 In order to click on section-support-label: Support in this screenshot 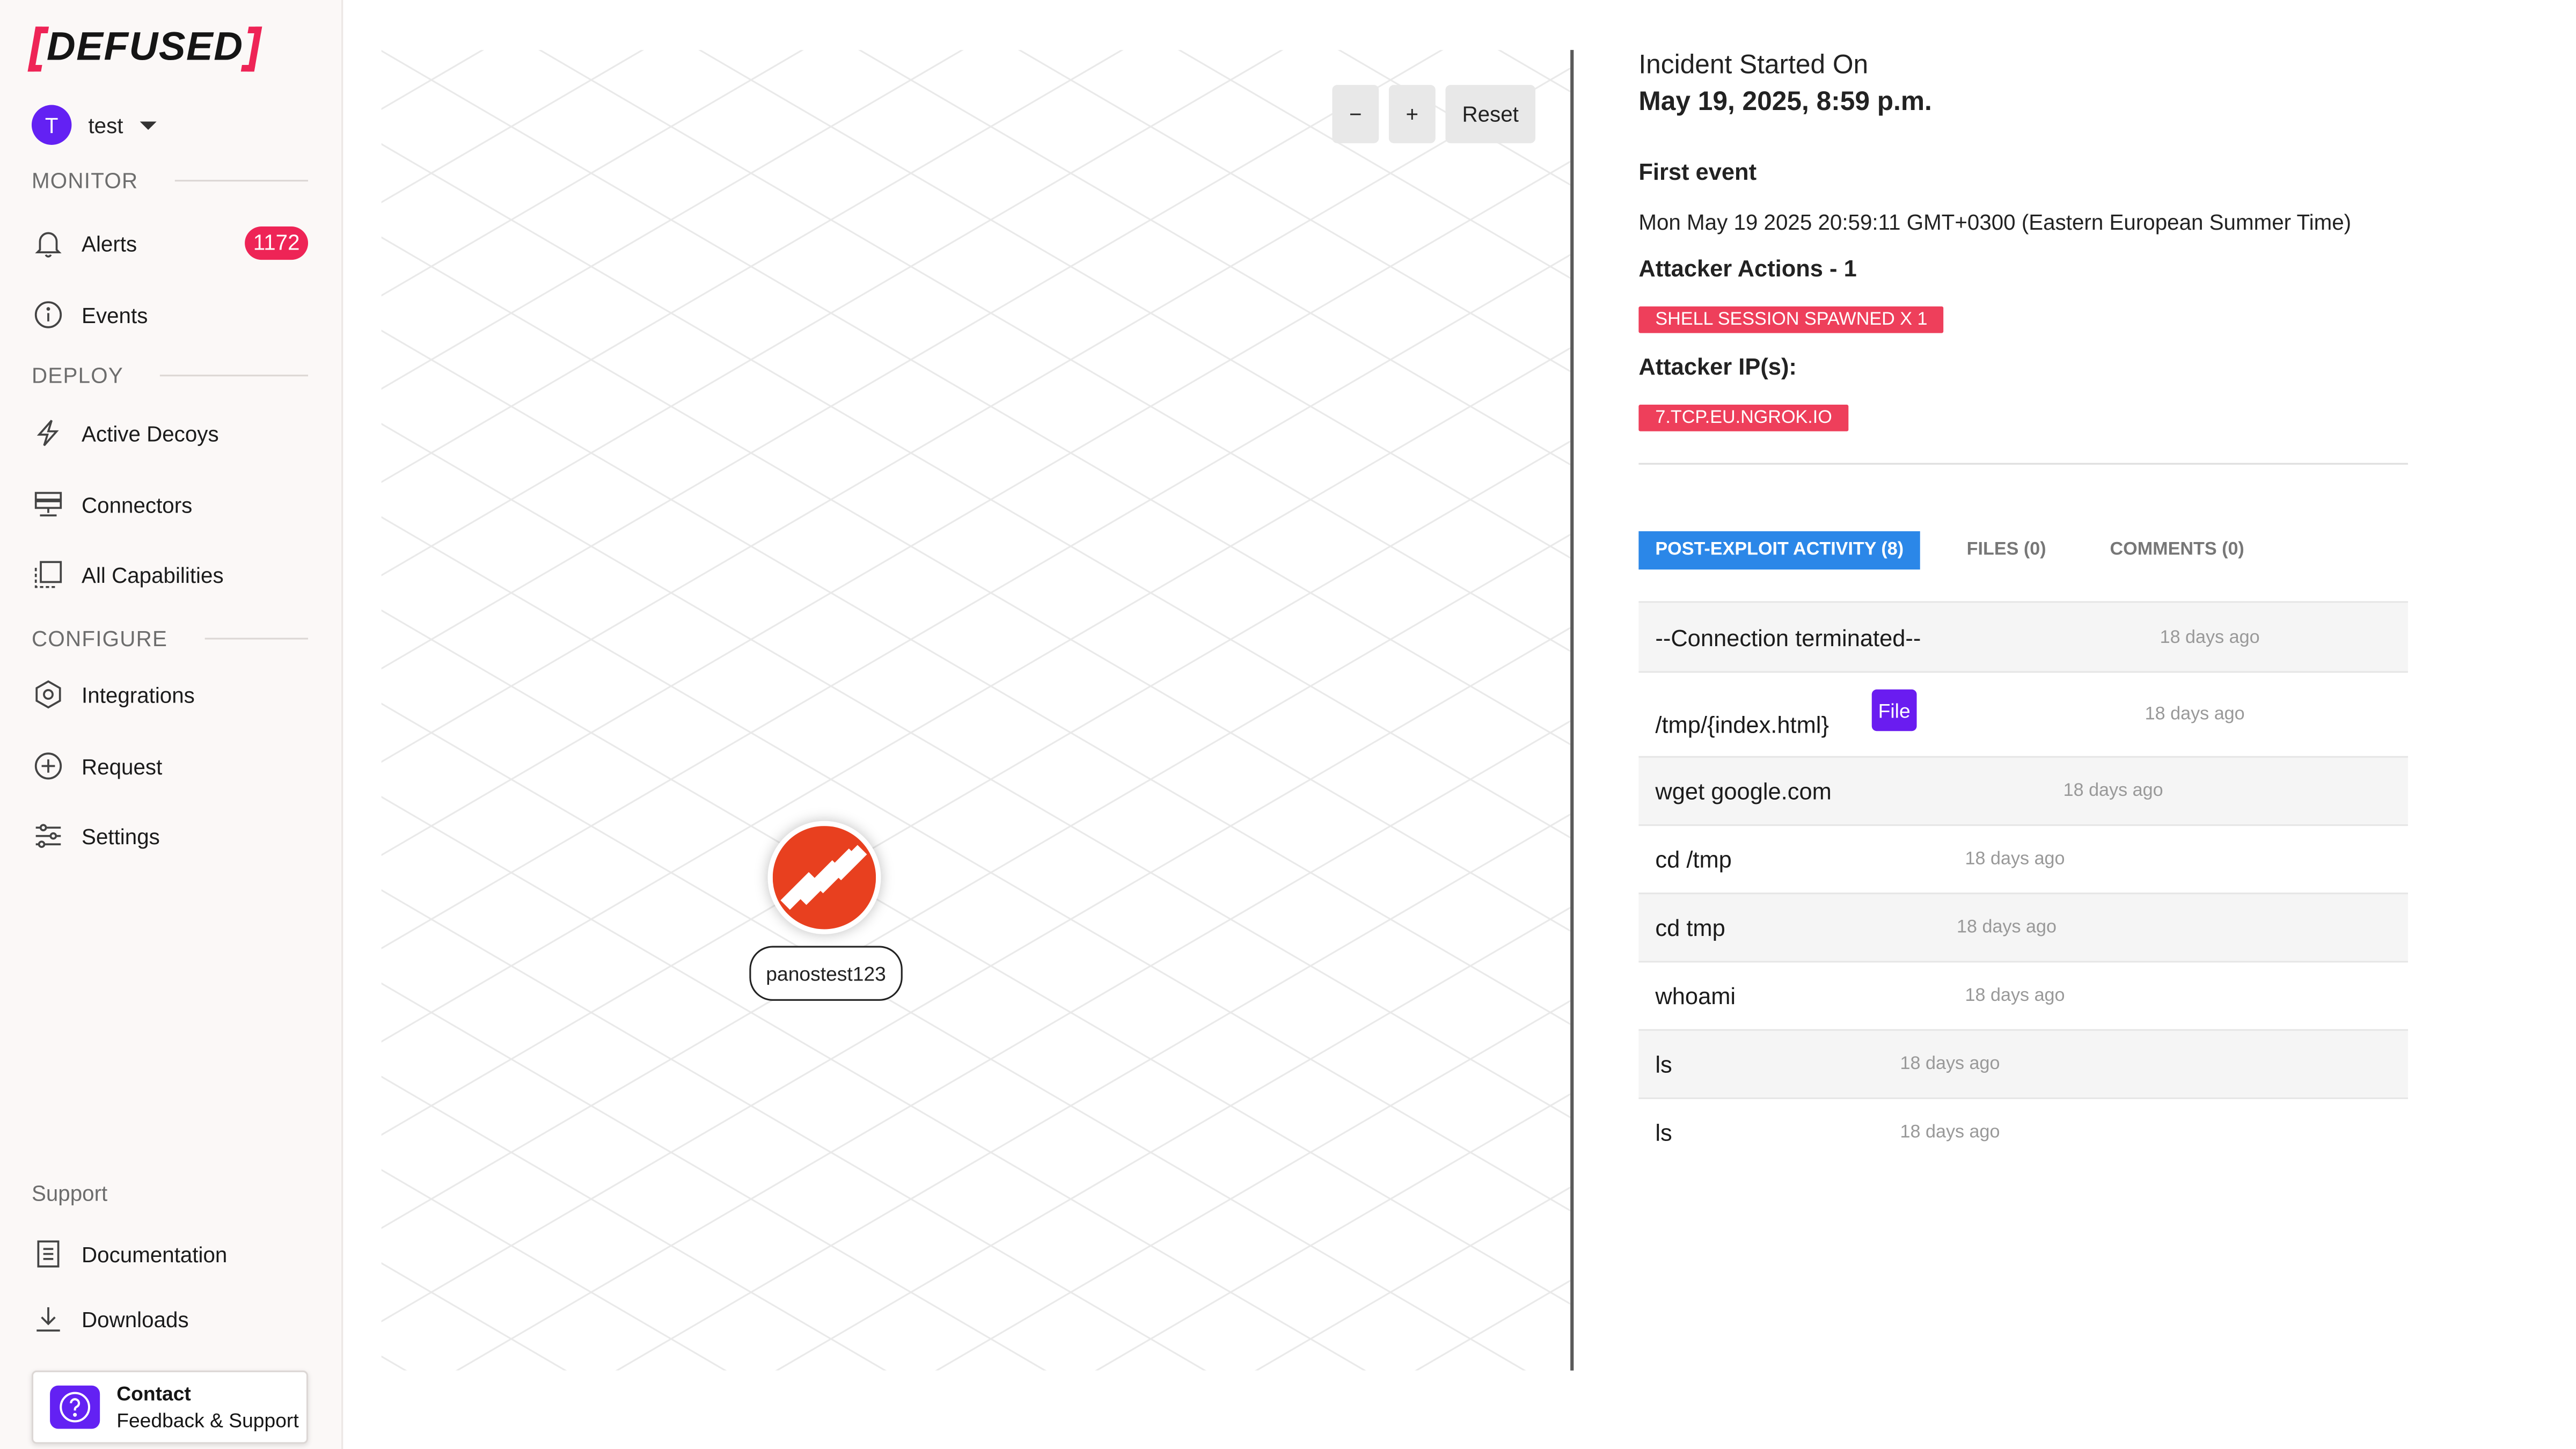, I will do `click(69, 1193)`.